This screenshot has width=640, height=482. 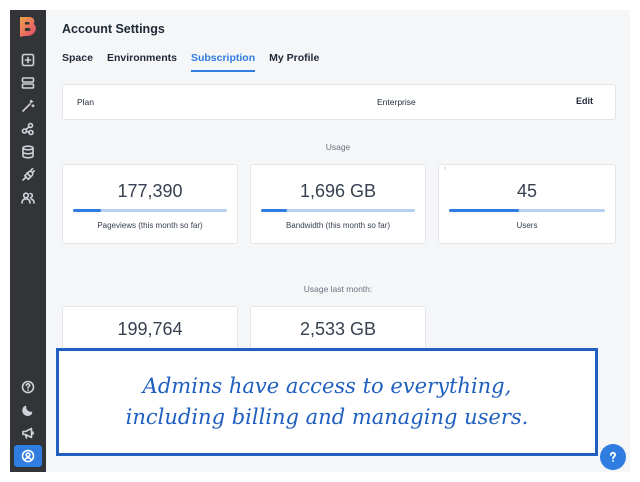 What do you see at coordinates (445, 170) in the screenshot?
I see `card-corner-mark: ¹` at bounding box center [445, 170].